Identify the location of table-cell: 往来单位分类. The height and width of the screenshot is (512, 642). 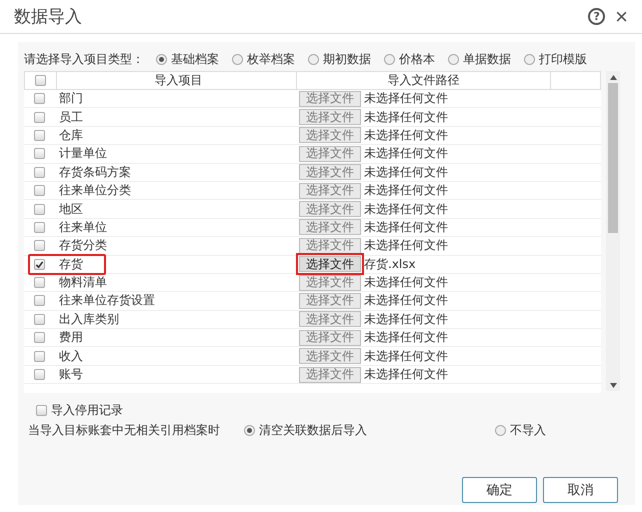
(95, 190).